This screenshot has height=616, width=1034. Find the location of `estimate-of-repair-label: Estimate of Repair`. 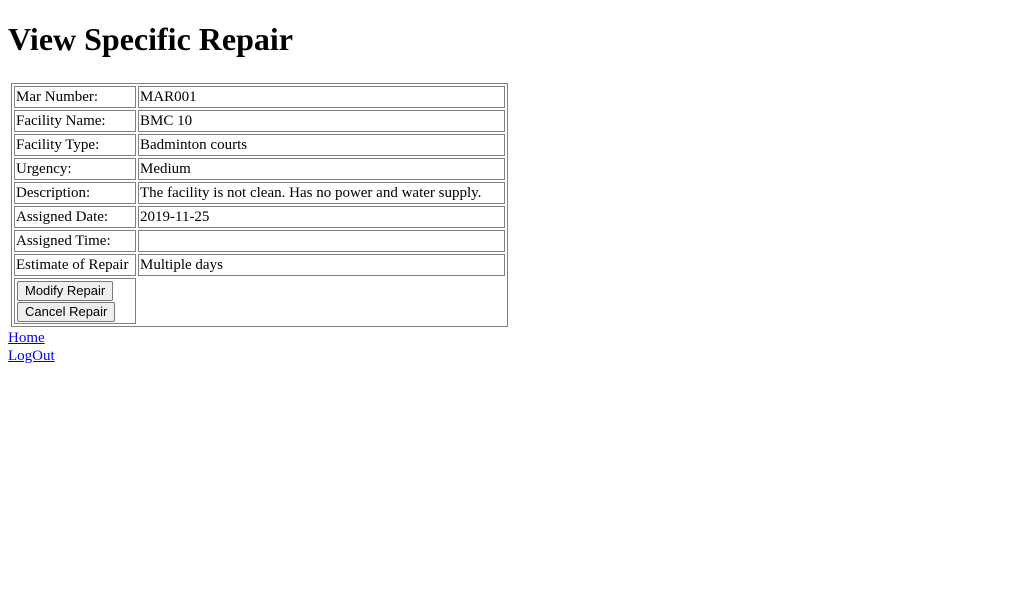

estimate-of-repair-label: Estimate of Repair is located at coordinates (75, 265).